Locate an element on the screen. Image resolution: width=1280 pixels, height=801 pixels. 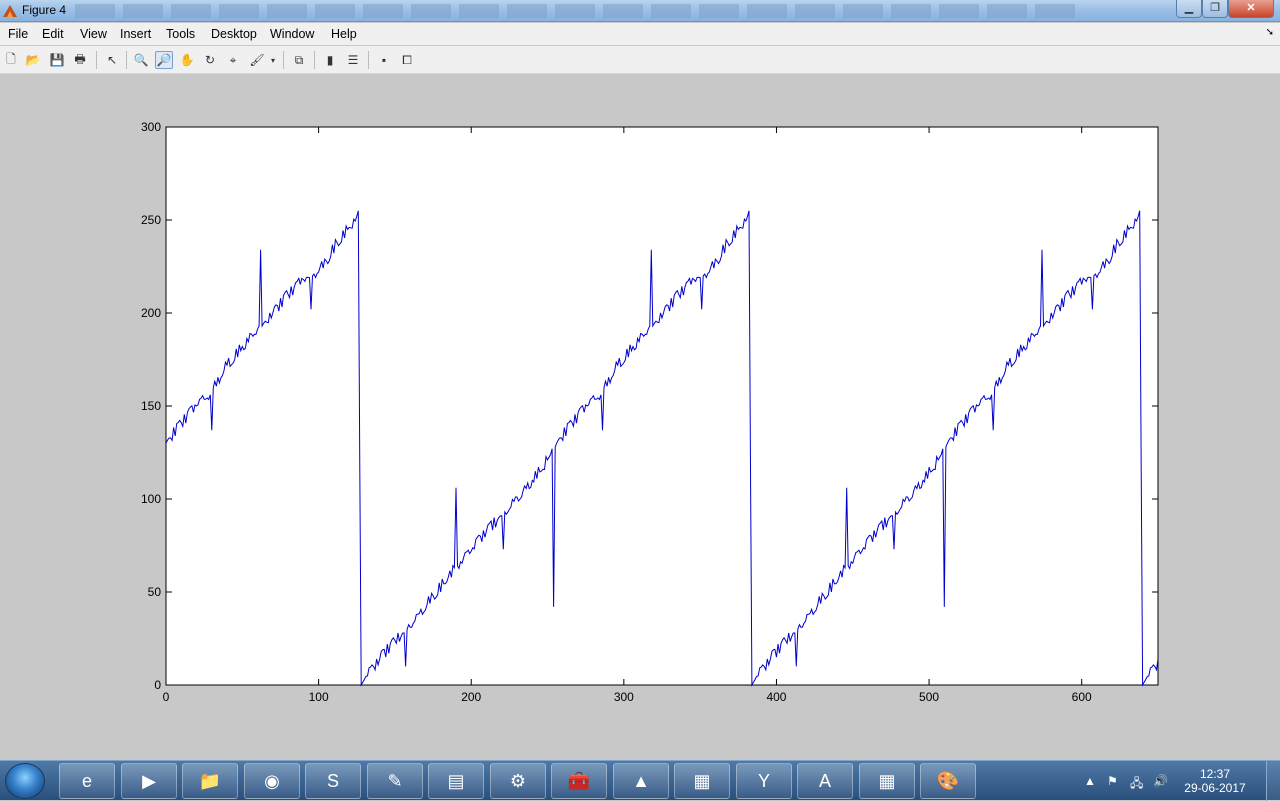
menu-desktop: Desktop is located at coordinates (234, 34).